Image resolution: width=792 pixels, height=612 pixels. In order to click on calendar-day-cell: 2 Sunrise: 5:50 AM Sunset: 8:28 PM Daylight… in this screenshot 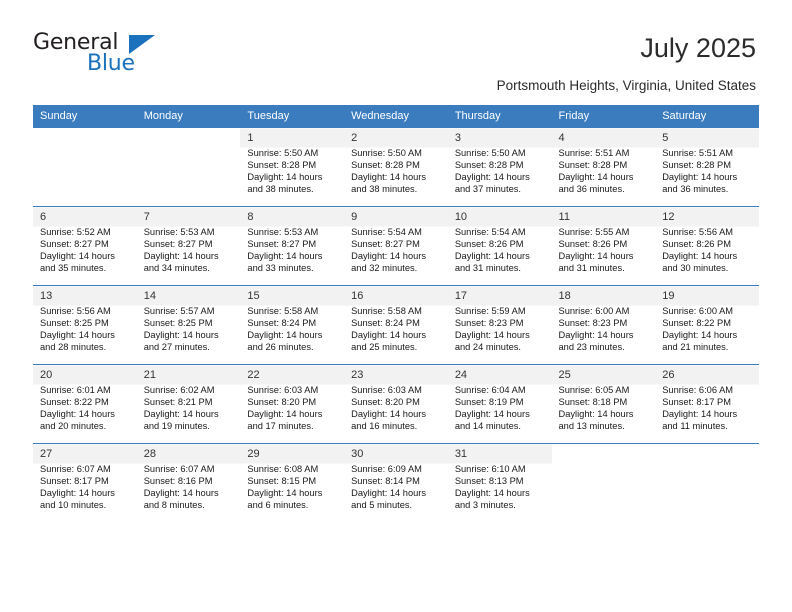, I will do `click(396, 167)`.